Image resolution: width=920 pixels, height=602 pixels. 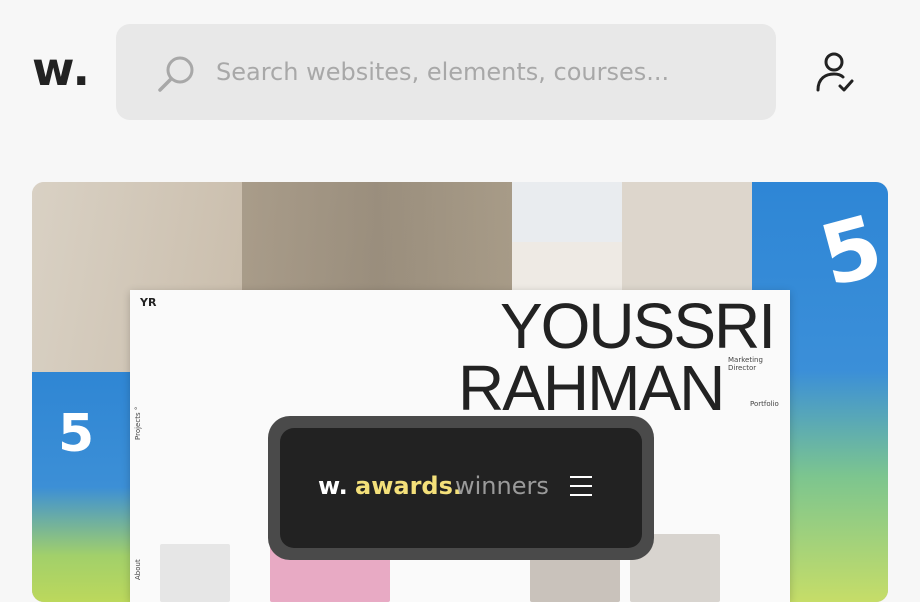 What do you see at coordinates (408, 486) in the screenshot?
I see `awards-label: awards.` at bounding box center [408, 486].